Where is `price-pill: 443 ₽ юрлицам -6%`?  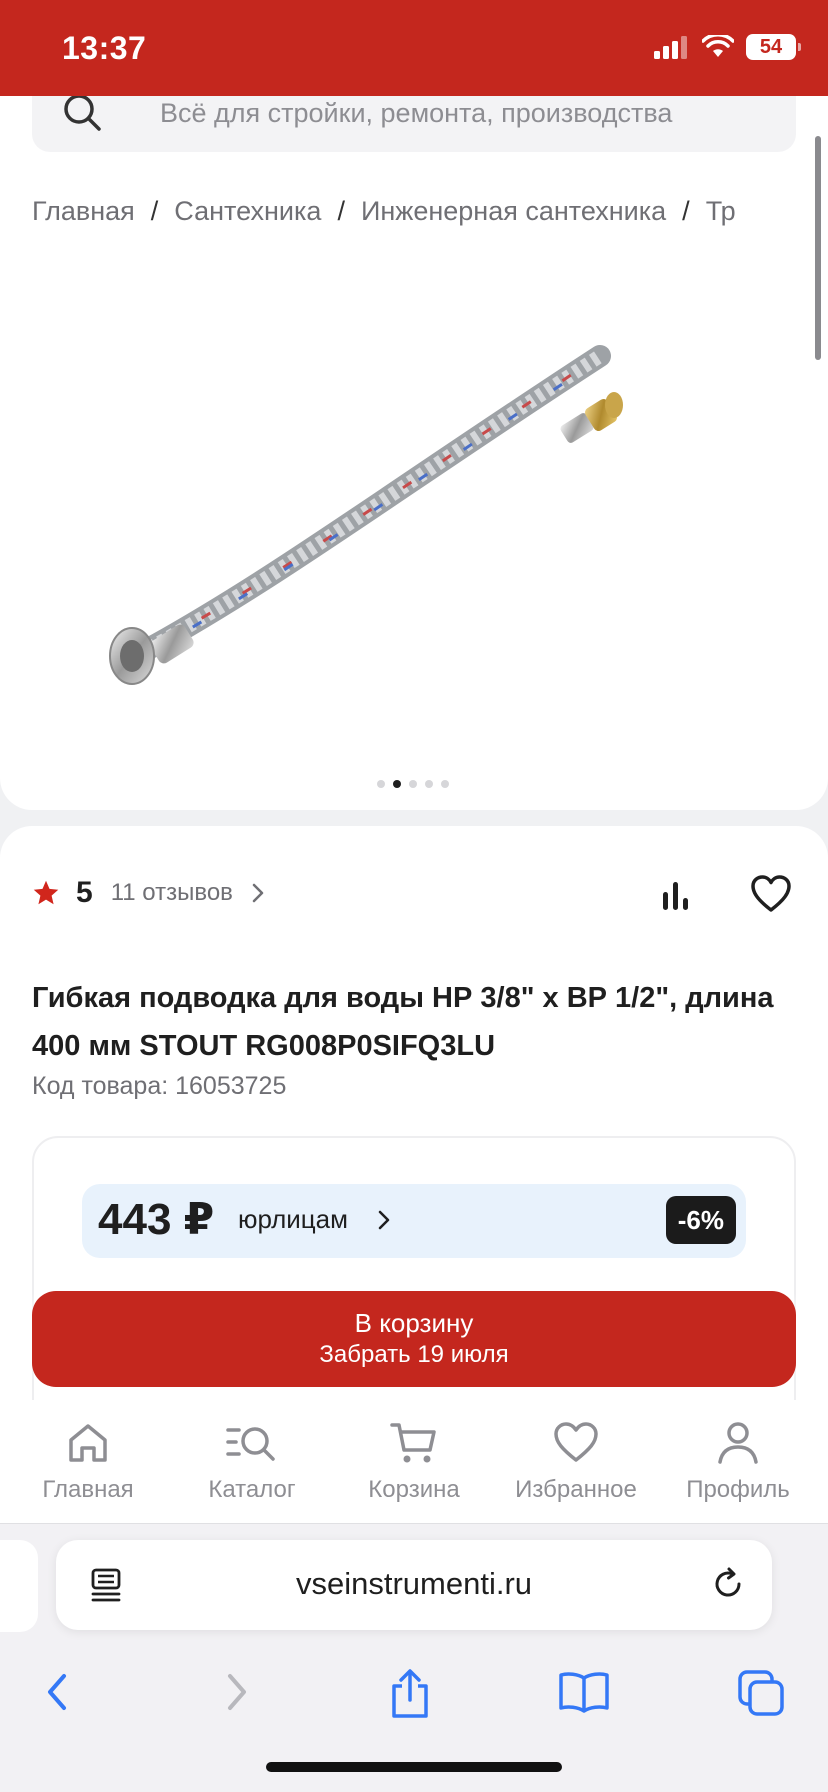 price-pill: 443 ₽ юрлицам -6% is located at coordinates (414, 1221).